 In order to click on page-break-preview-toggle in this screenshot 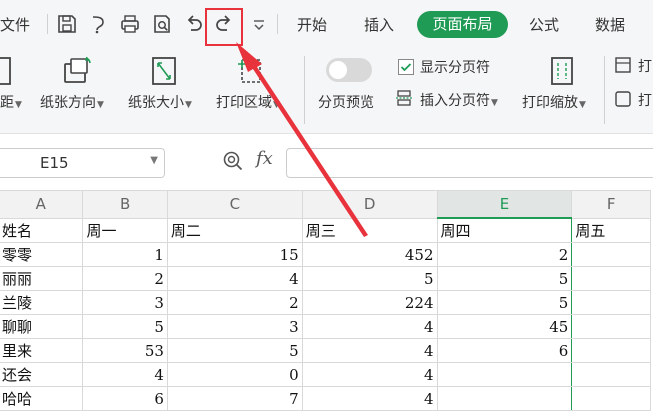, I will do `click(349, 70)`.